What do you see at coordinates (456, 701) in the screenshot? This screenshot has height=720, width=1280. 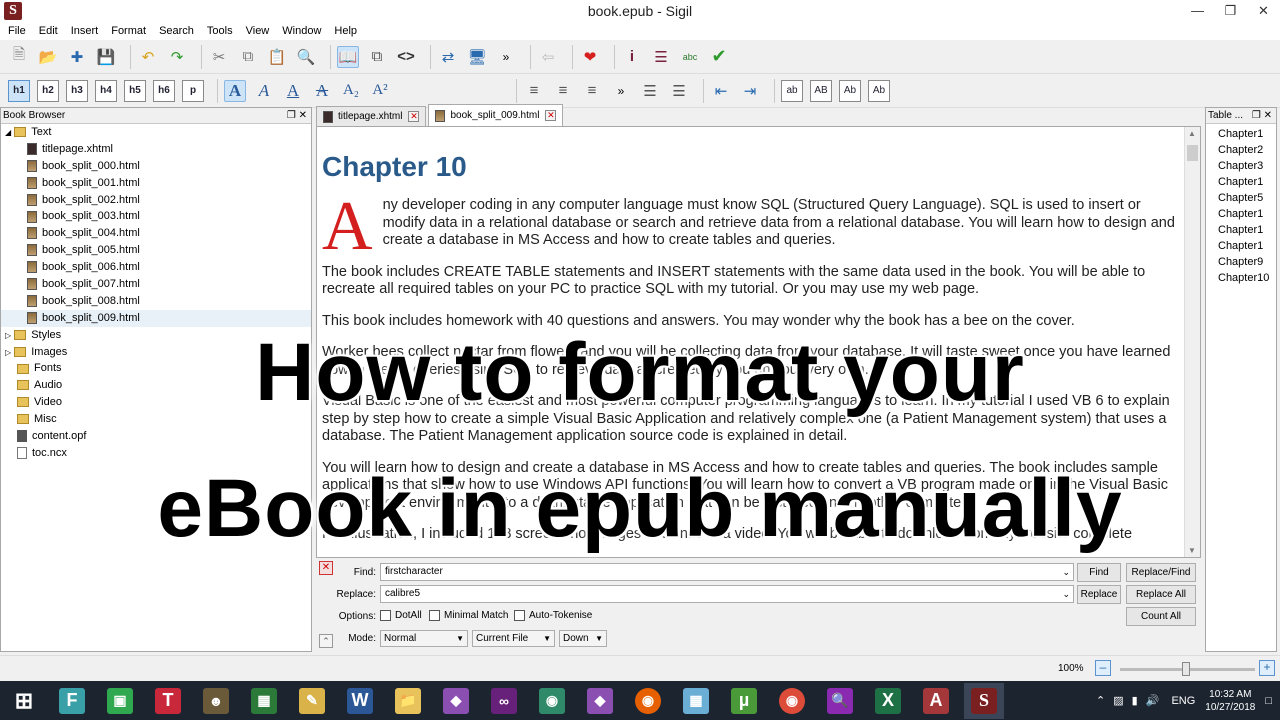 I see `app-diamond-icon: ◆` at bounding box center [456, 701].